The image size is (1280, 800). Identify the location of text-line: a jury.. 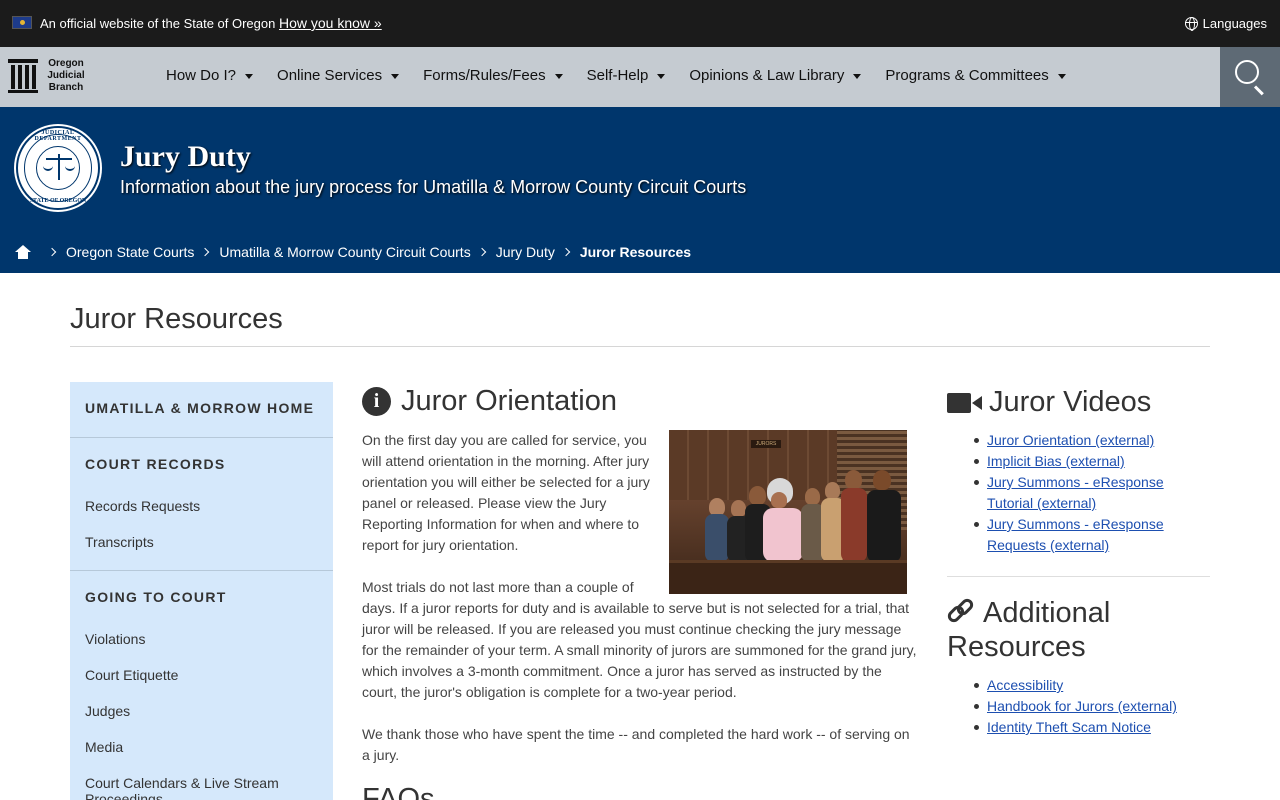
(381, 755).